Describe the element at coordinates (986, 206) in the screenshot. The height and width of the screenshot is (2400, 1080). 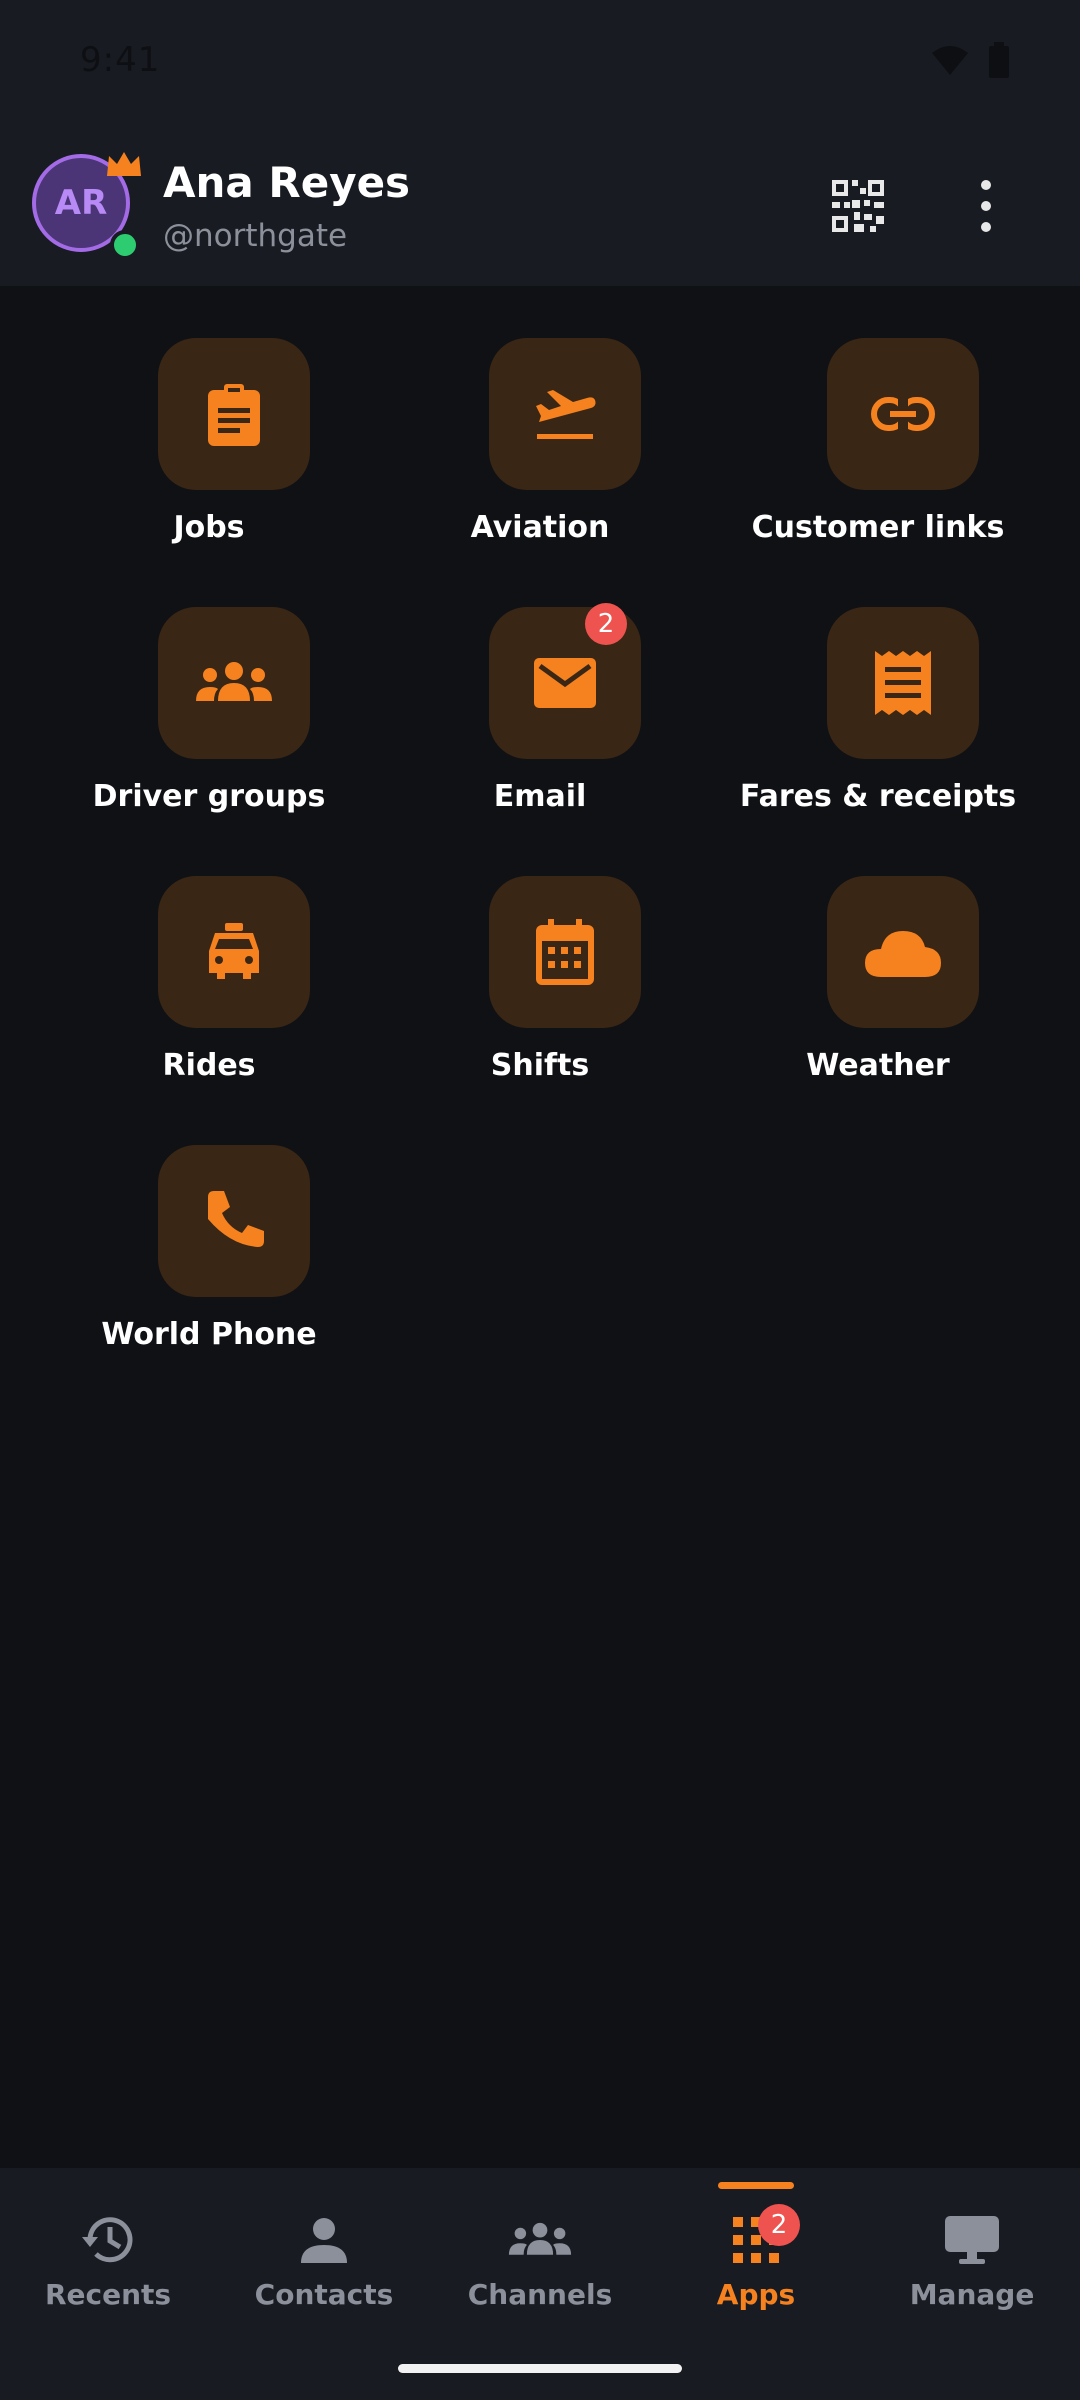
I see `more-options-icon` at that location.